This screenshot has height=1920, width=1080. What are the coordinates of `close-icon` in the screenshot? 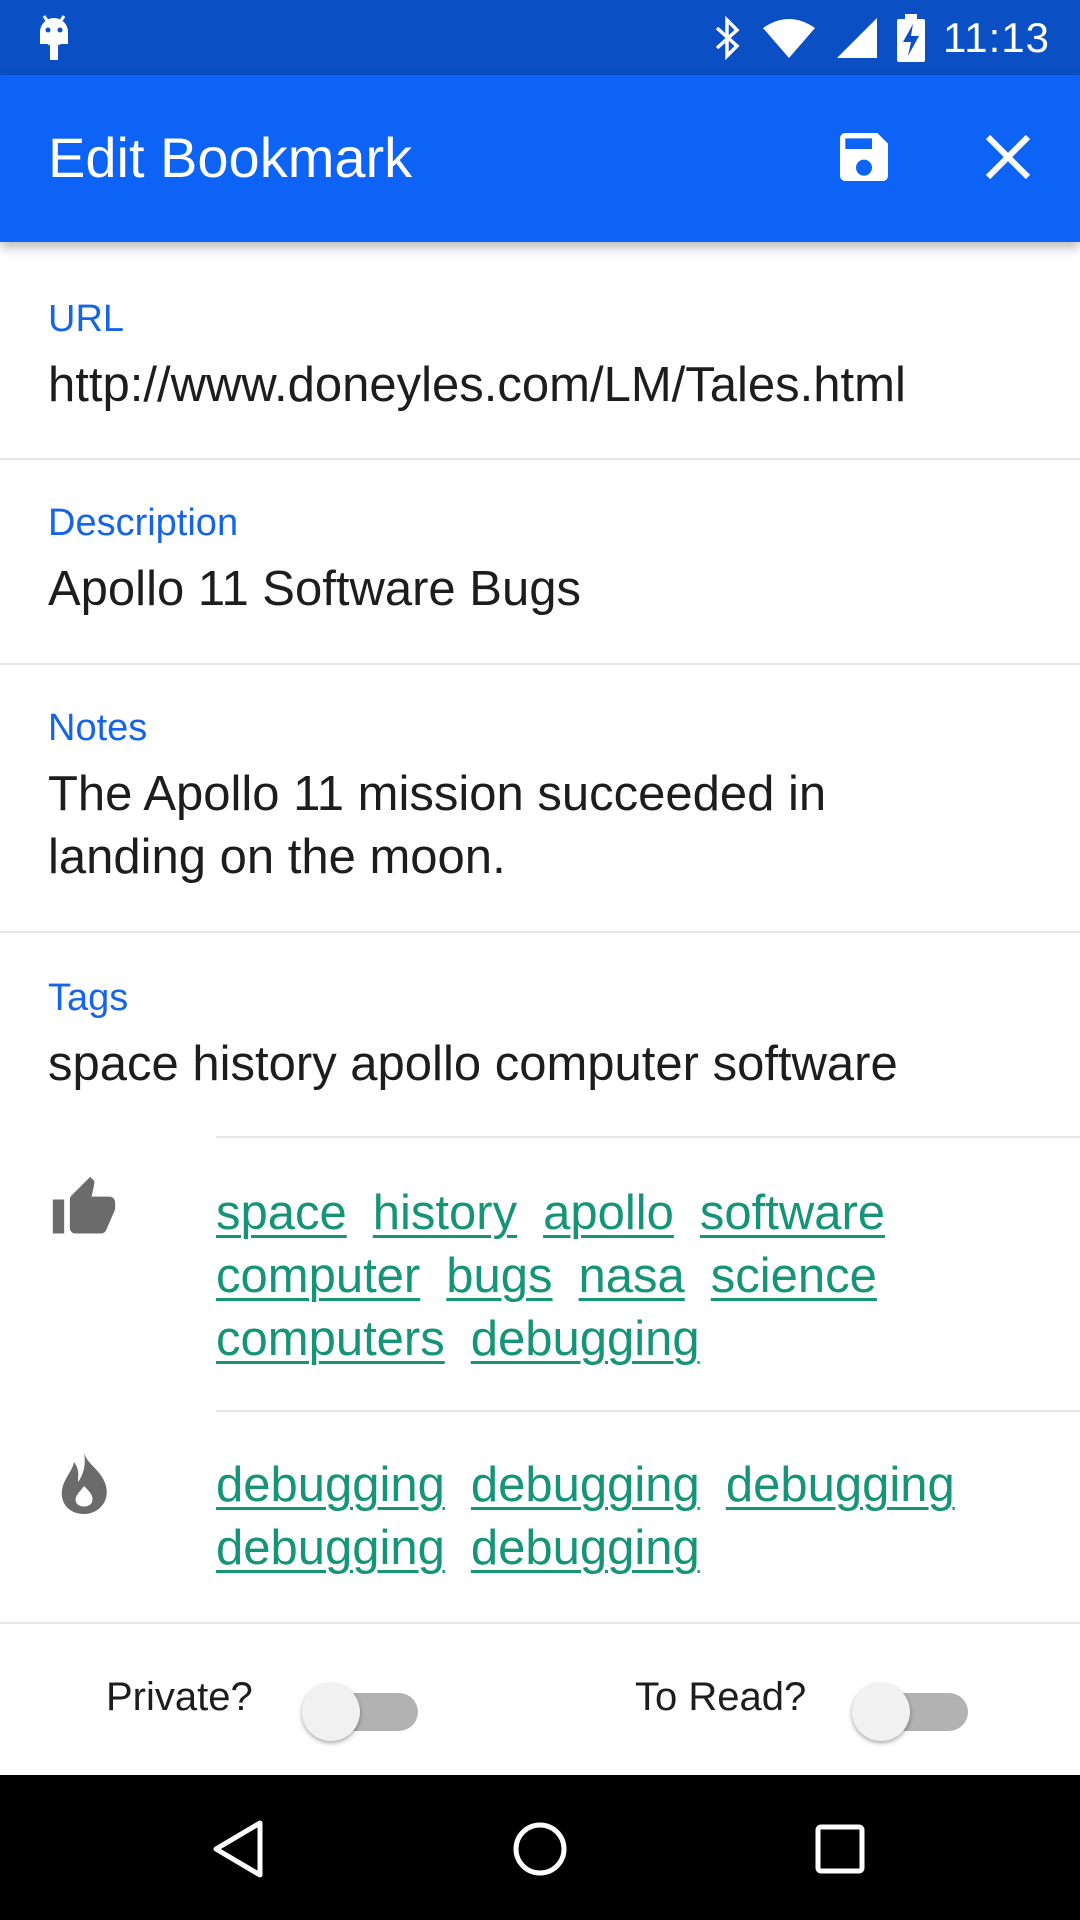 It's located at (1008, 157).